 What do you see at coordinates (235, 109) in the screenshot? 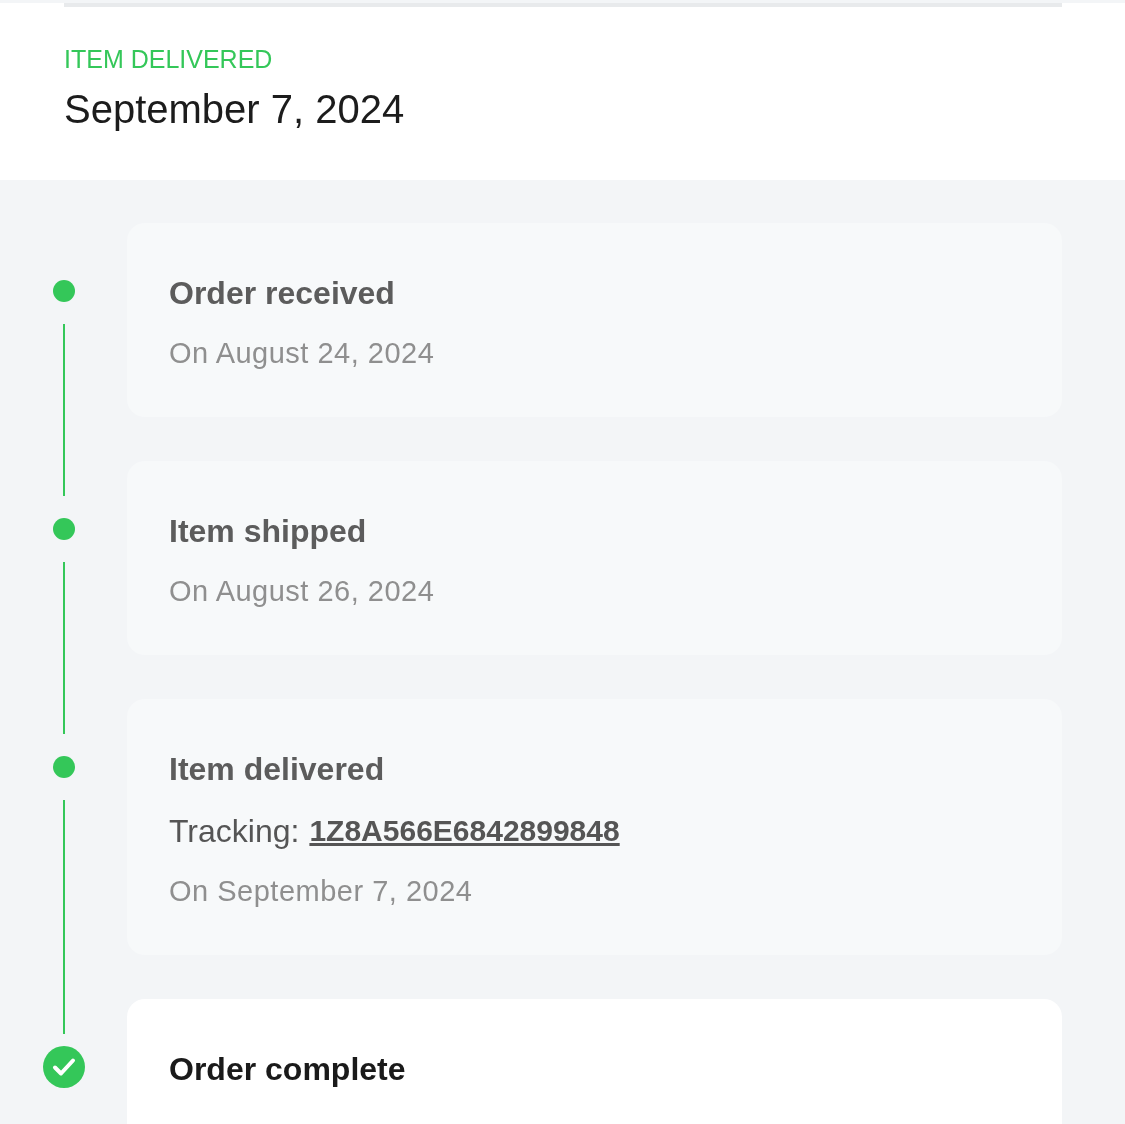
I see `delivery-date: September 7, 2024` at bounding box center [235, 109].